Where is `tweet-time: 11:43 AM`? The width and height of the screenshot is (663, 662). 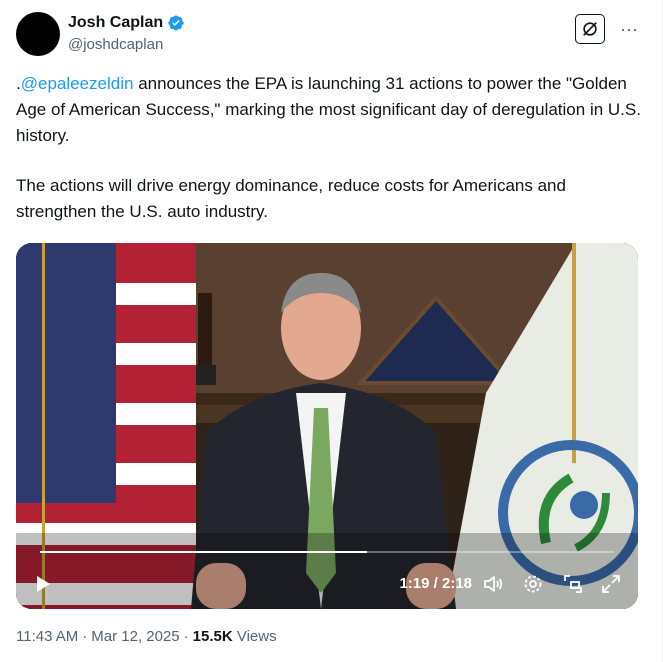
tweet-time: 11:43 AM is located at coordinates (47, 636).